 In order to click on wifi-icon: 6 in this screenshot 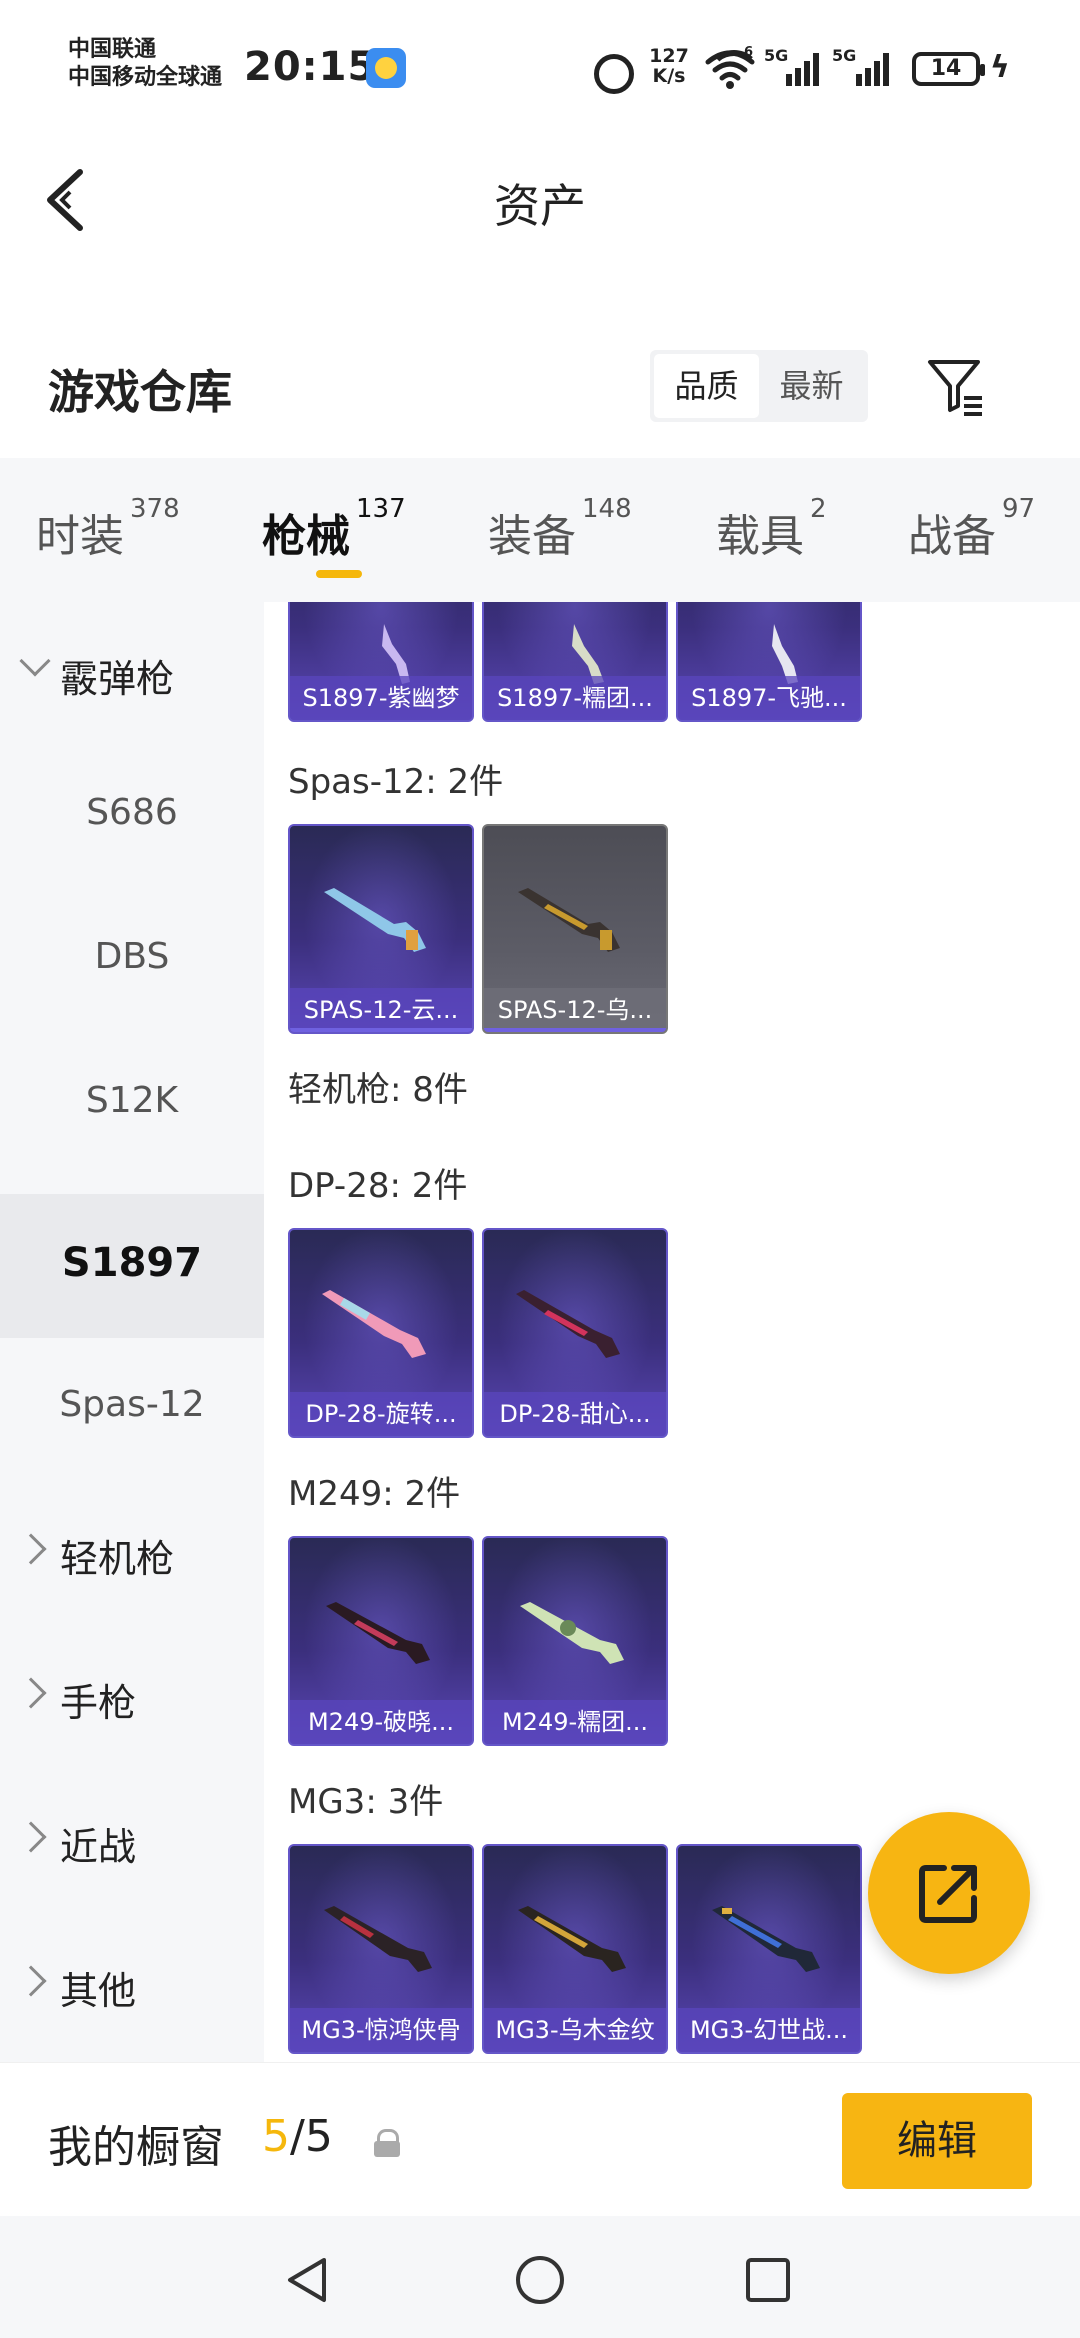, I will do `click(732, 67)`.